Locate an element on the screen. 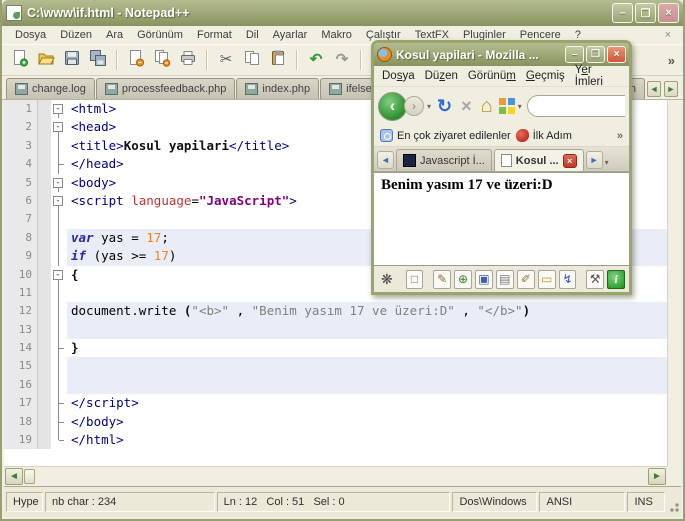  line-number: 3 is located at coordinates (21, 146).